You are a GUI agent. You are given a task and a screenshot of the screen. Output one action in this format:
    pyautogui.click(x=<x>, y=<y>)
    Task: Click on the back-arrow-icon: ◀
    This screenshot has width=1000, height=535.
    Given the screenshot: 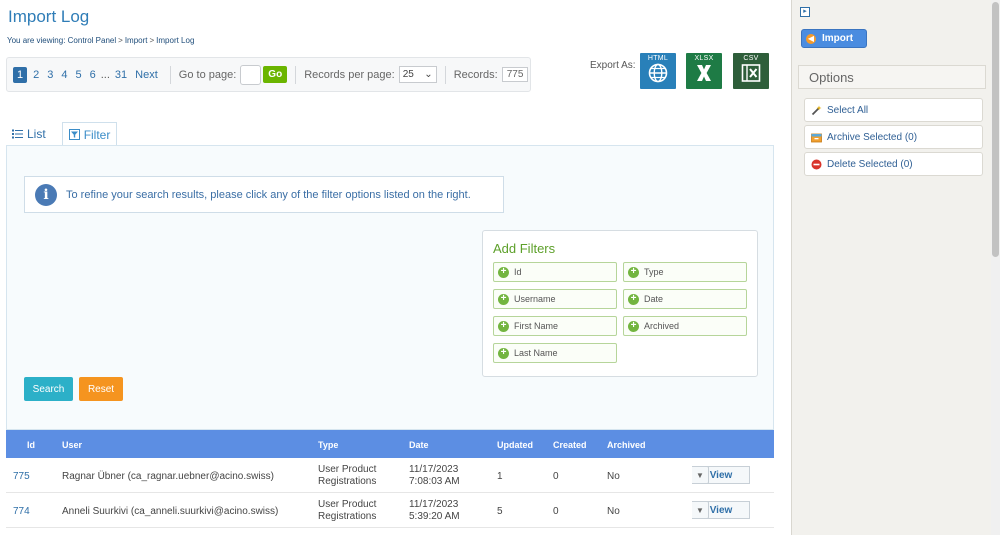 What is the action you would take?
    pyautogui.click(x=811, y=38)
    